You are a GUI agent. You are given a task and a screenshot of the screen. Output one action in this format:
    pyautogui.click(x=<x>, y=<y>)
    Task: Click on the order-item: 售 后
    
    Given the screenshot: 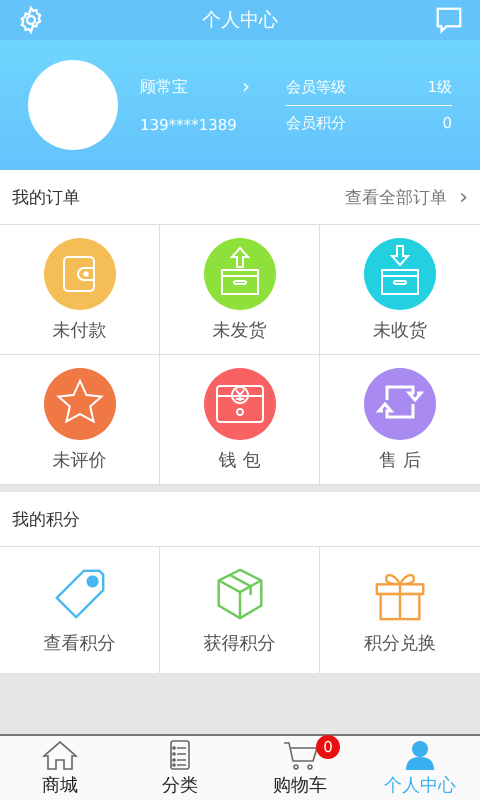 What is the action you would take?
    pyautogui.click(x=400, y=420)
    